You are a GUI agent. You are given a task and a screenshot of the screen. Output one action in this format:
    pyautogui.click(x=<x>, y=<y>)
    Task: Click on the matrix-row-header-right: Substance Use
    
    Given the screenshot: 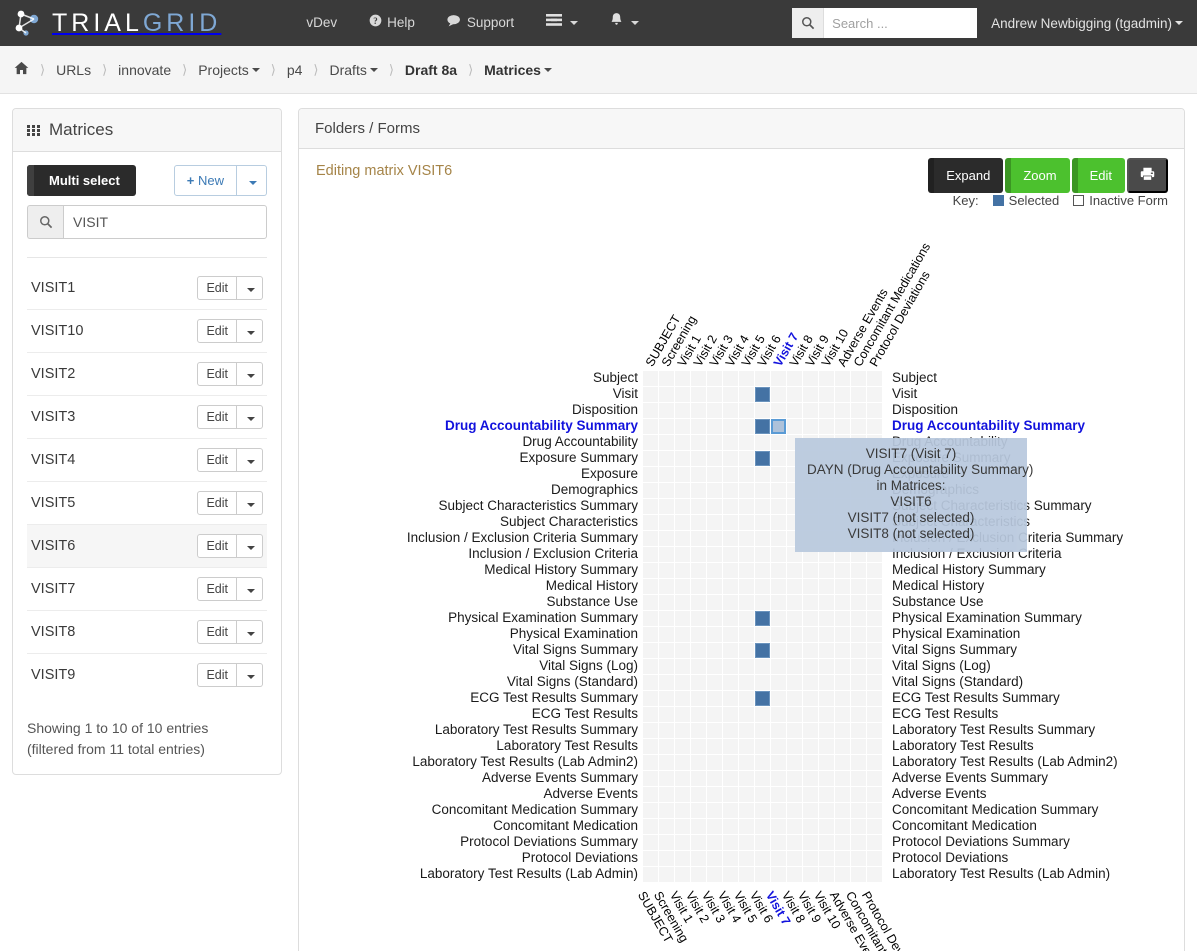 What is the action you would take?
    pyautogui.click(x=938, y=602)
    